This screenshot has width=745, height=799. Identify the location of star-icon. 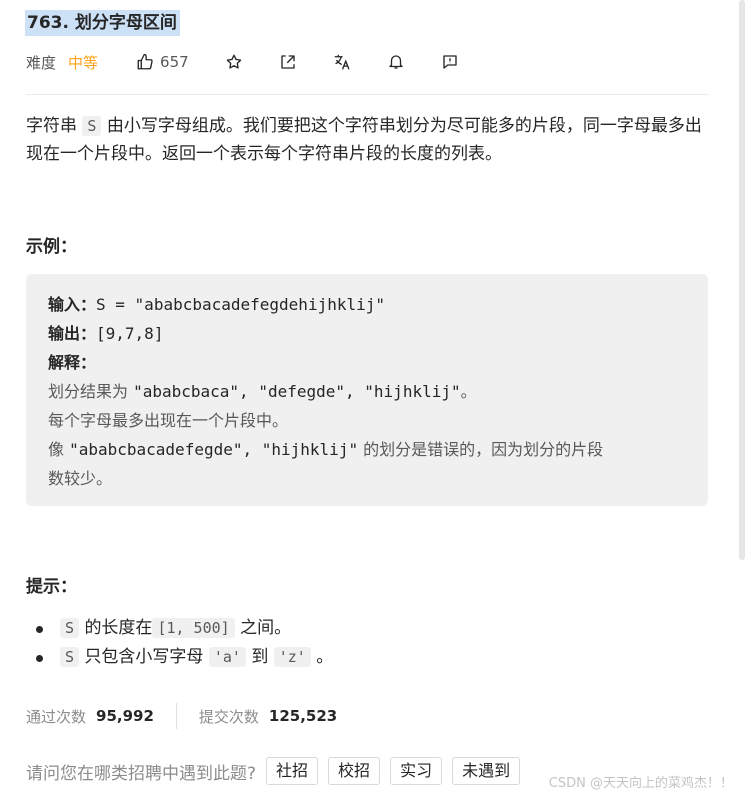
(233, 61).